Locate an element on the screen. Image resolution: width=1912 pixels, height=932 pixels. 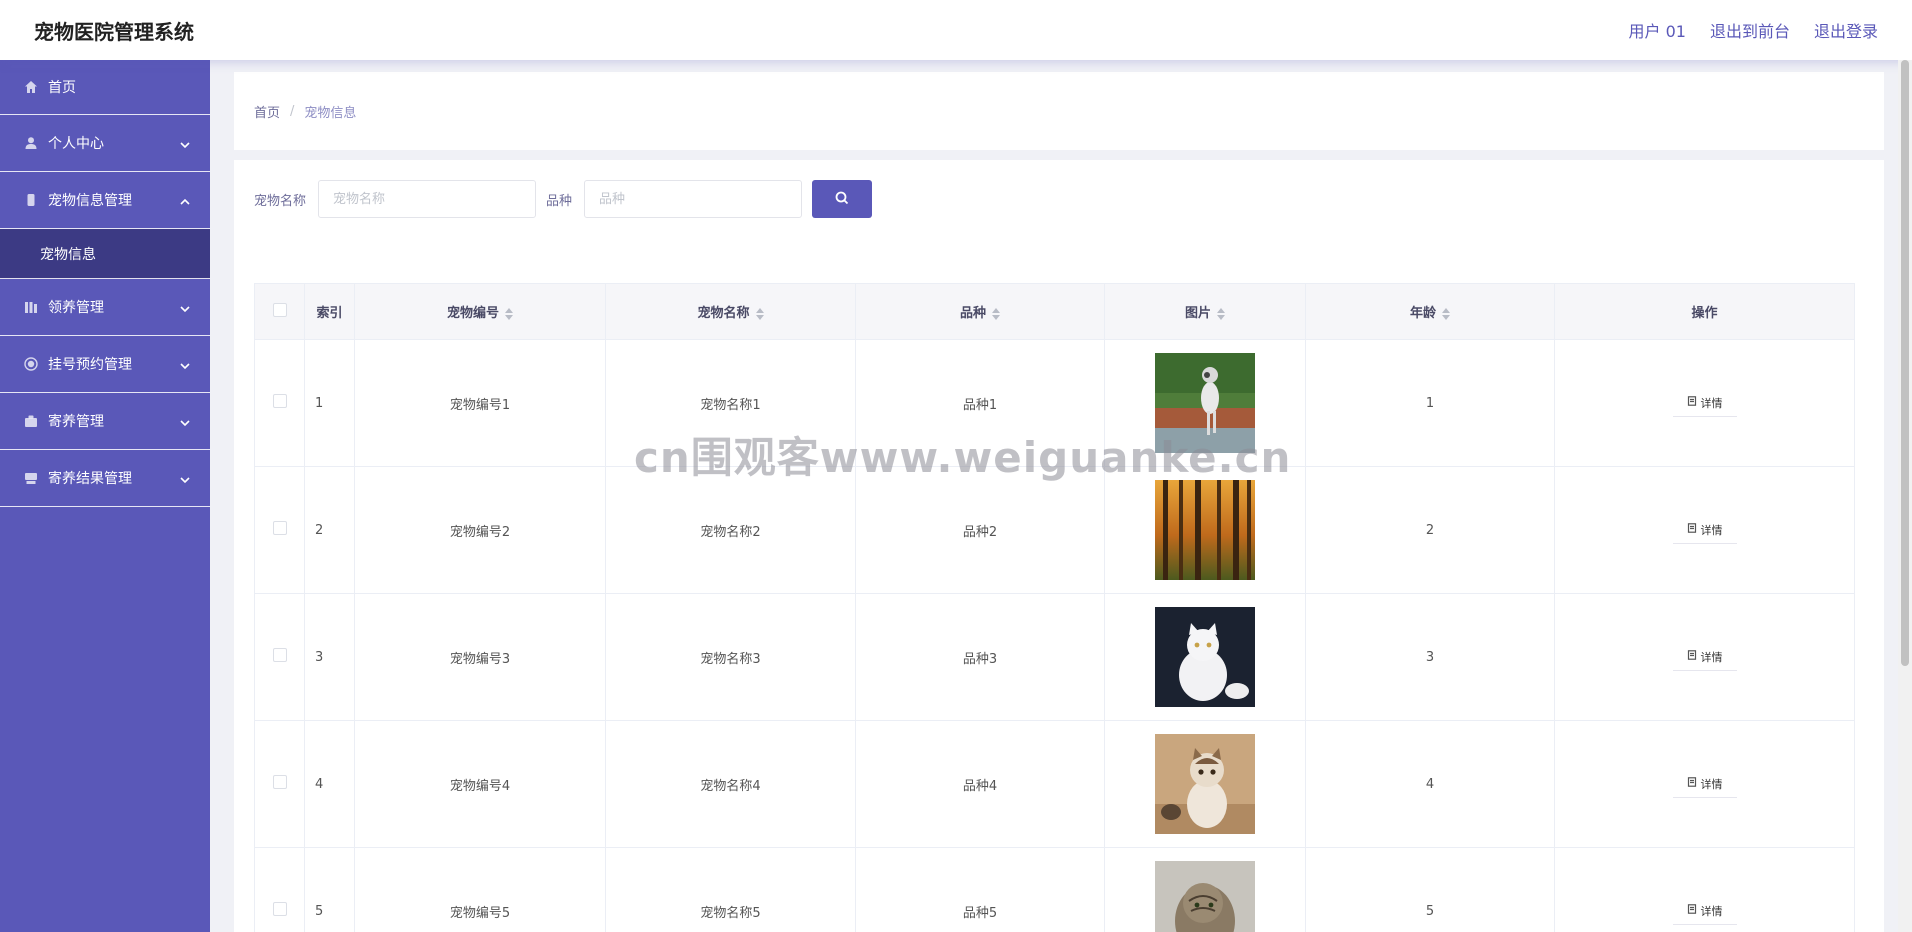
header-select-all is located at coordinates (279, 311).